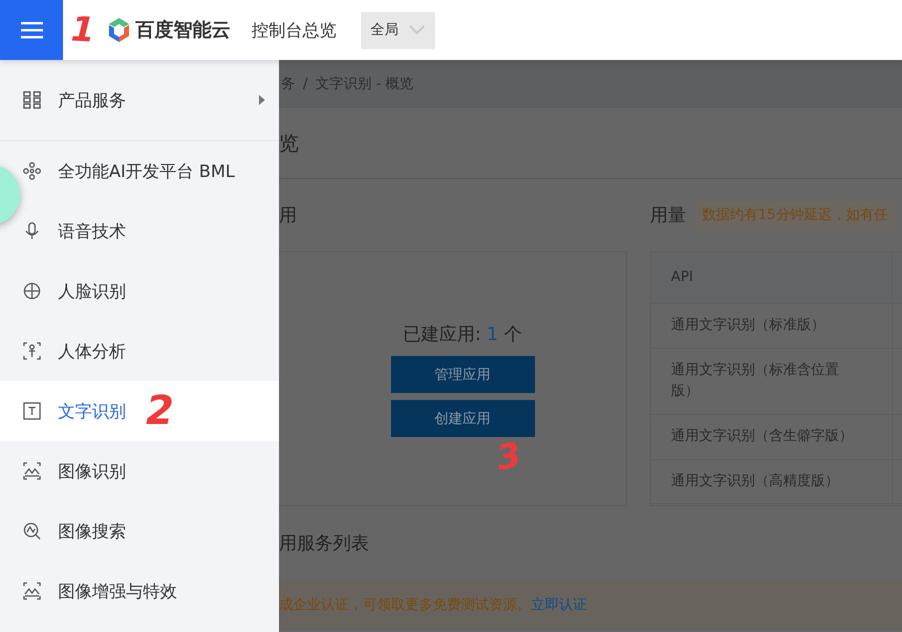  What do you see at coordinates (139, 471) in the screenshot?
I see `sidebar-item: 图像识别` at bounding box center [139, 471].